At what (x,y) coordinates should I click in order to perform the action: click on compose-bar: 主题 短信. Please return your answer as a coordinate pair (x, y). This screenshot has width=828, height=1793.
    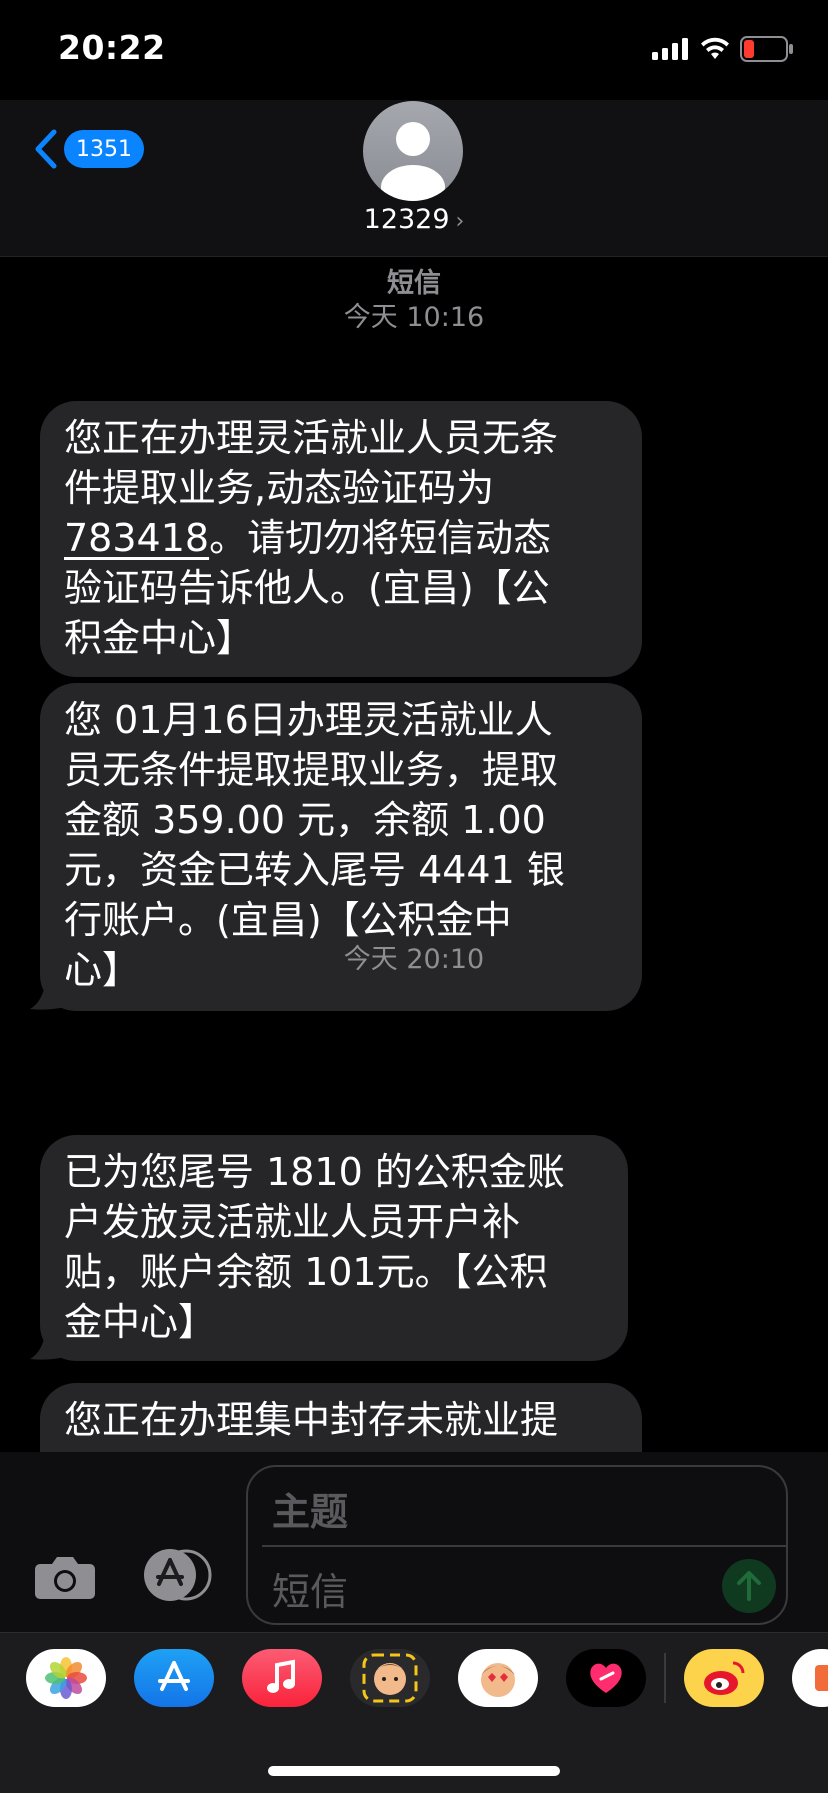
    Looking at the image, I should click on (414, 1542).